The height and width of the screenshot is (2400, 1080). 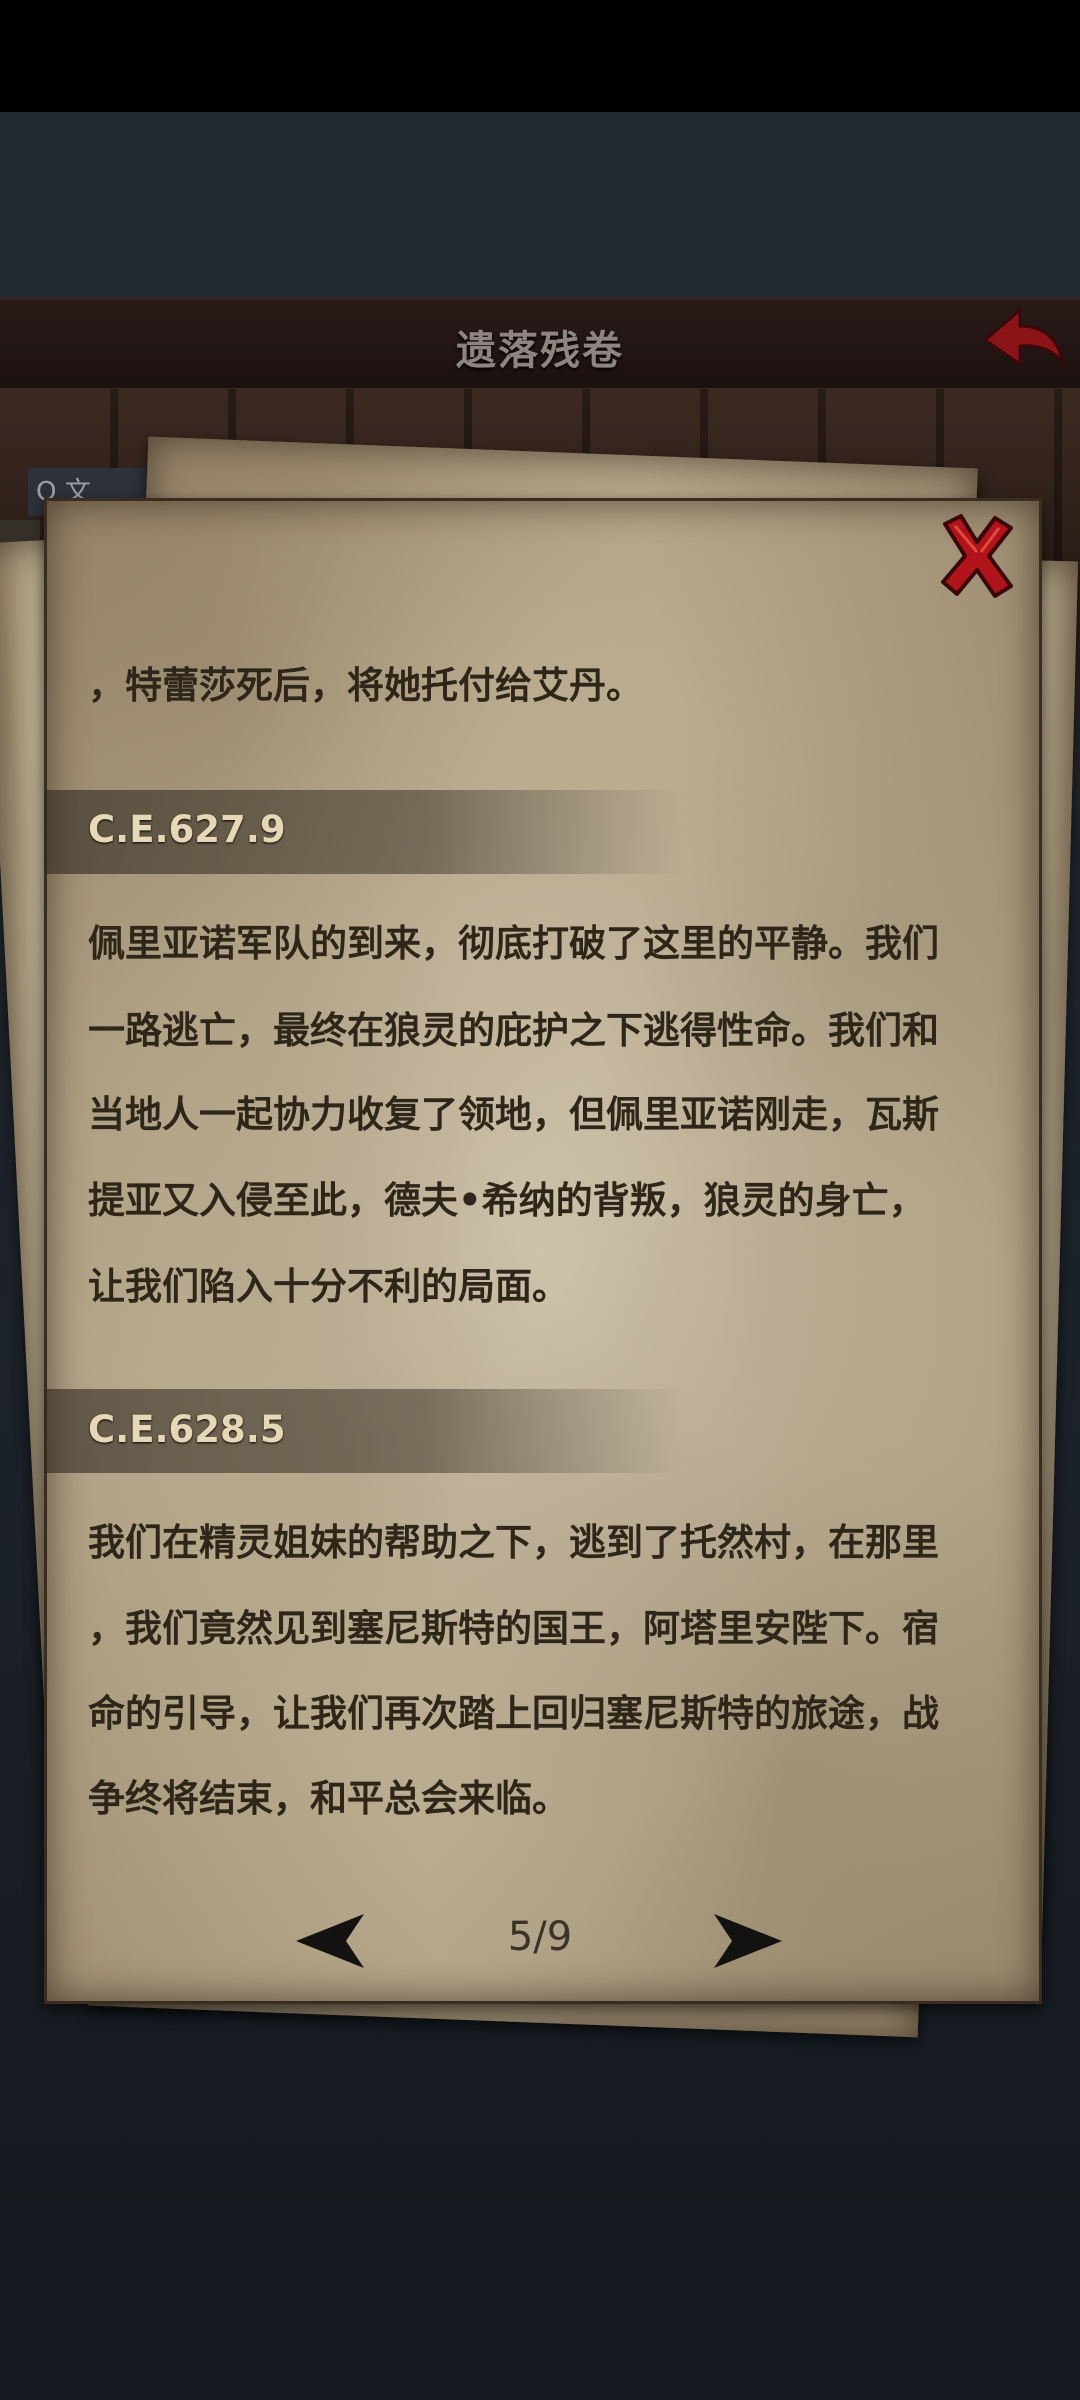 I want to click on title-bar: 遗落残卷, so click(x=540, y=344).